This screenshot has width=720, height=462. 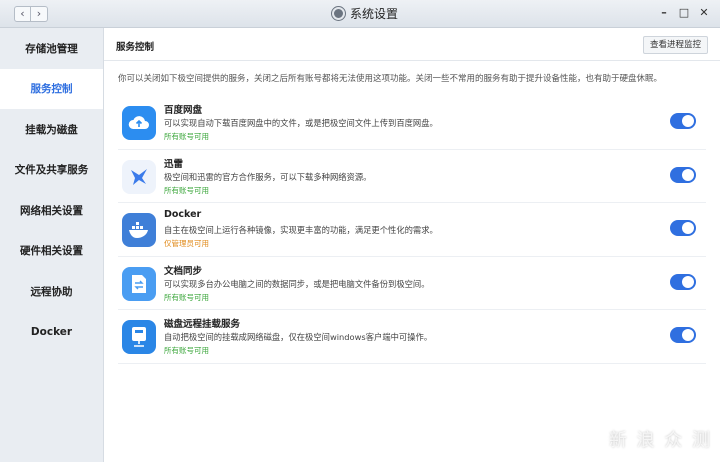 What do you see at coordinates (51, 48) in the screenshot?
I see `sidebar-item-storage-pool: 存储池管理` at bounding box center [51, 48].